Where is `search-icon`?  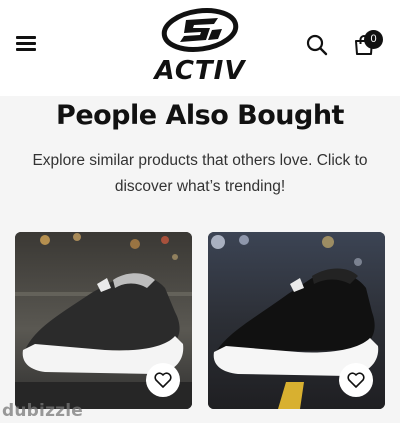
search-icon is located at coordinates (317, 45).